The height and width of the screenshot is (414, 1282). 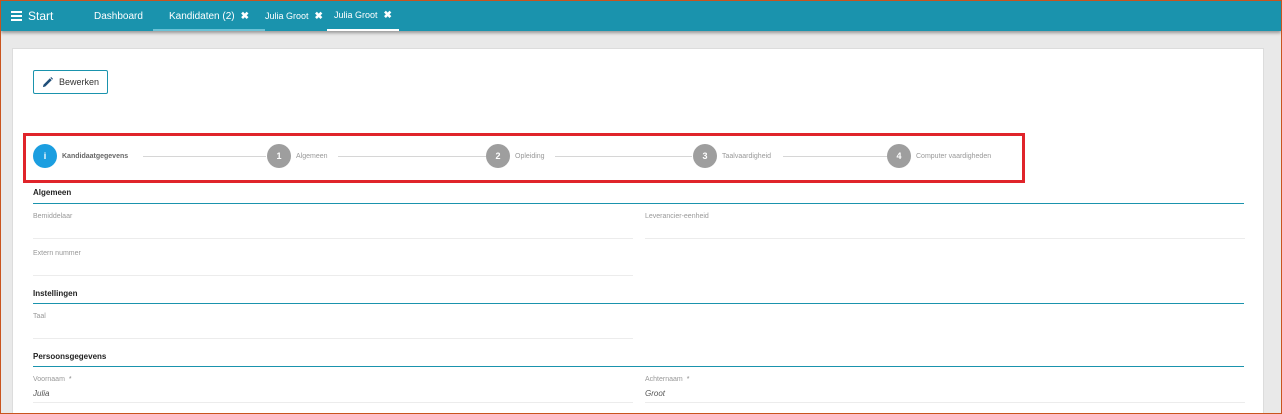 I want to click on tab-label: Dashboard, so click(x=118, y=16).